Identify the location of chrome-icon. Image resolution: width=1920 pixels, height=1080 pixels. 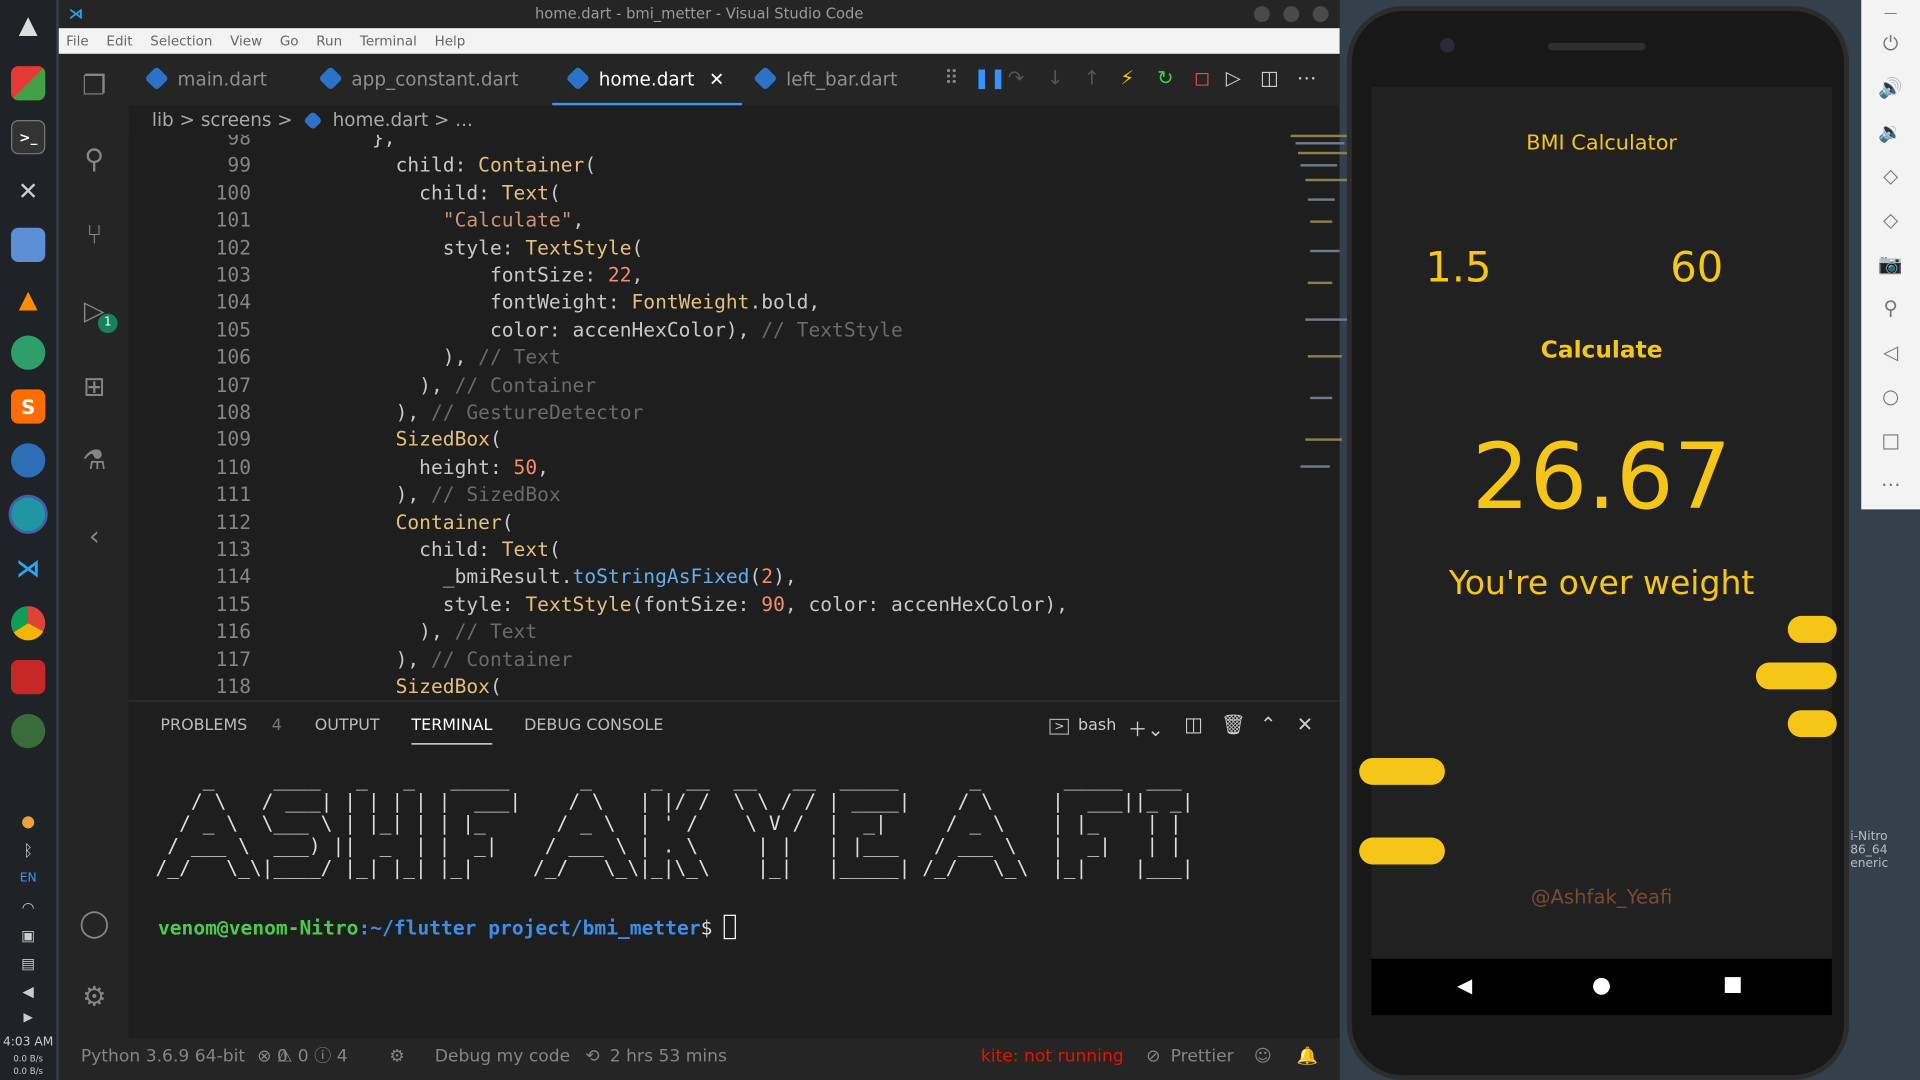
(28, 623).